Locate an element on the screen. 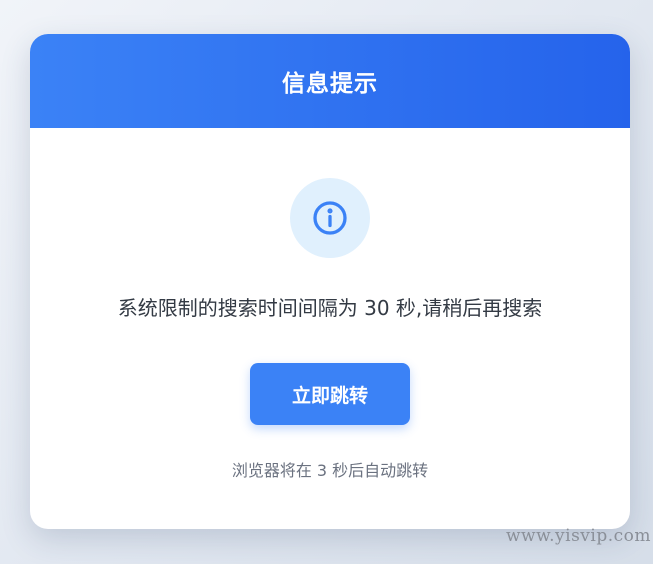 This screenshot has height=564, width=653. info-icon is located at coordinates (330, 218).